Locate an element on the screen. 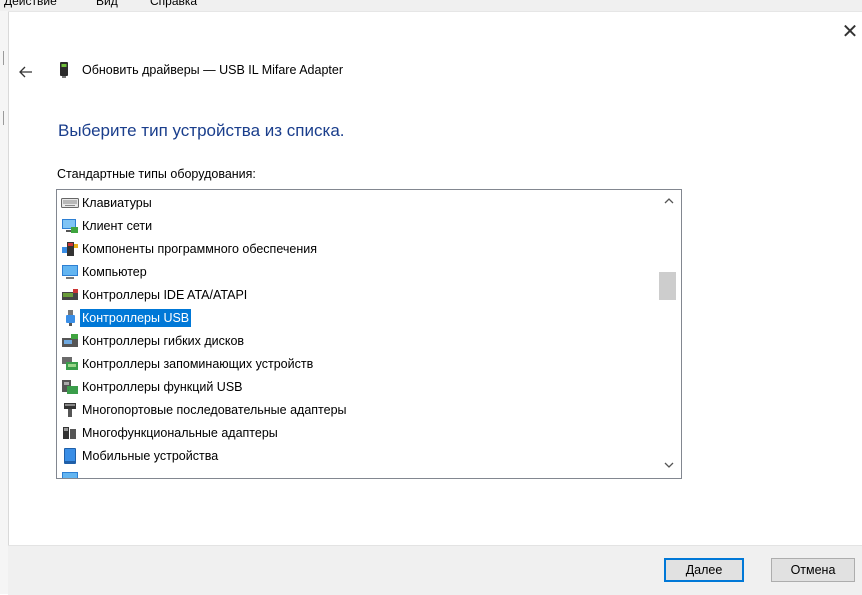  list-item: Многопортовые последовательные адаптеры is located at coordinates (205, 410).